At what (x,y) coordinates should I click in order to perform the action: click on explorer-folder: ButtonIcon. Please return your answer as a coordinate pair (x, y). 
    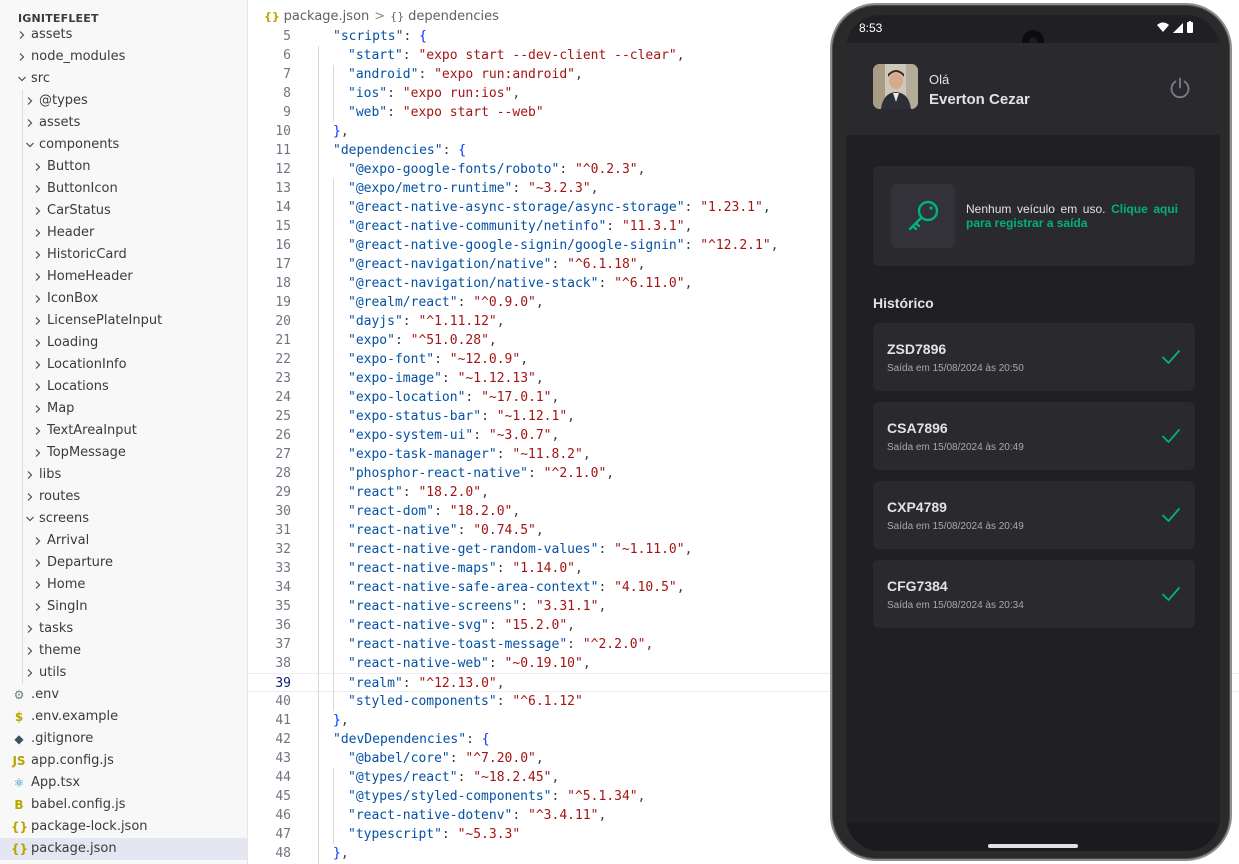
    Looking at the image, I should click on (123, 189).